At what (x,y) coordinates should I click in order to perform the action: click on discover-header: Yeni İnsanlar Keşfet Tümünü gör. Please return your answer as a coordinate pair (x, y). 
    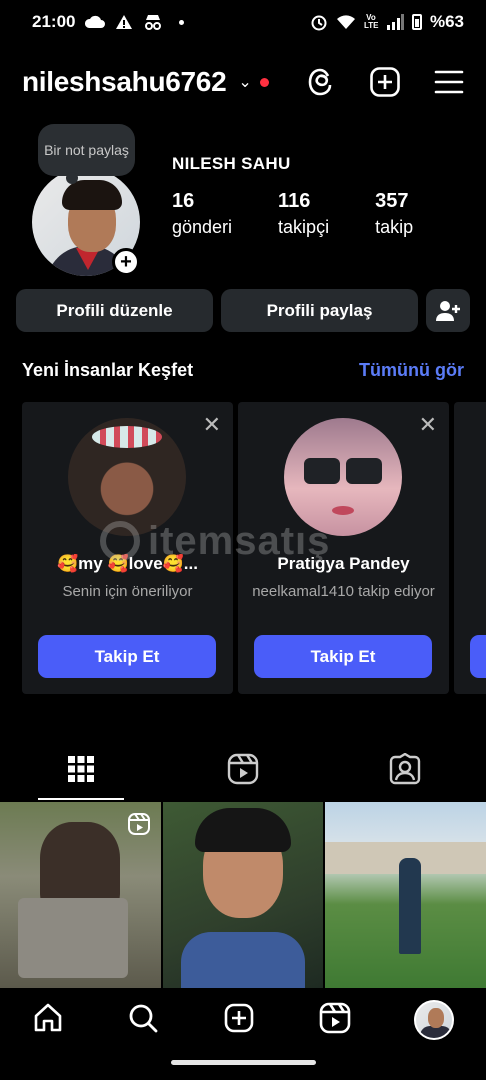
    Looking at the image, I should click on (243, 370).